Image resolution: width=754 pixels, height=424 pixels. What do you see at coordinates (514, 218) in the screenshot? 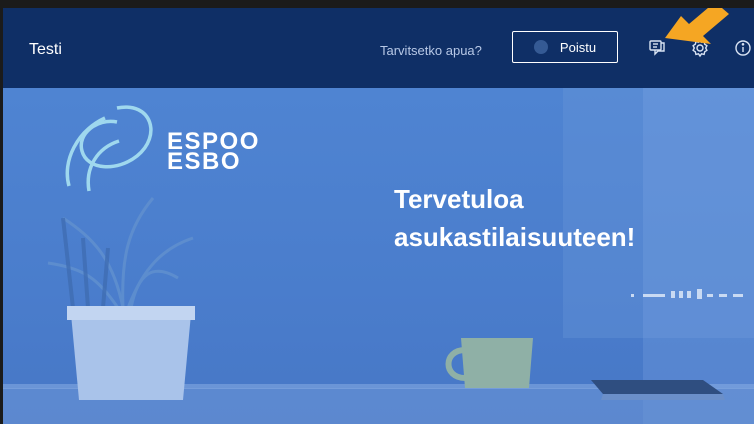
I see `welcome-headline: Tervetuloa asukastilaisuuteen!` at bounding box center [514, 218].